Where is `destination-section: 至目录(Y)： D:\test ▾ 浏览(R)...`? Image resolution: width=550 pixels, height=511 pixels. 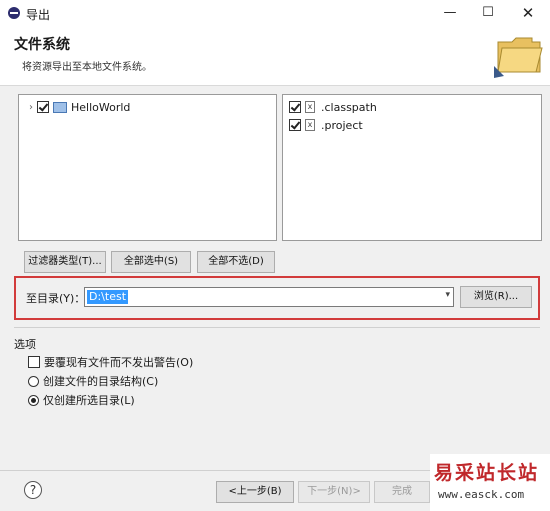
destination-section: 至目录(Y)： D:\test ▾ 浏览(R)... is located at coordinates (277, 298).